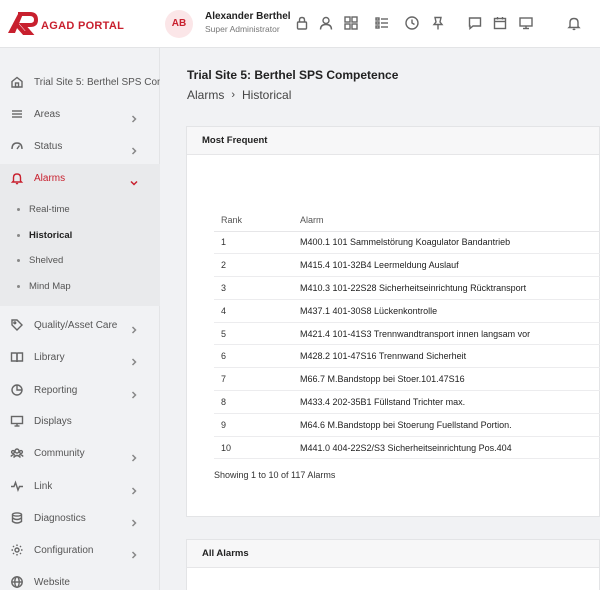  What do you see at coordinates (239, 95) in the screenshot?
I see `breadcrumb: Alarms › Historical` at bounding box center [239, 95].